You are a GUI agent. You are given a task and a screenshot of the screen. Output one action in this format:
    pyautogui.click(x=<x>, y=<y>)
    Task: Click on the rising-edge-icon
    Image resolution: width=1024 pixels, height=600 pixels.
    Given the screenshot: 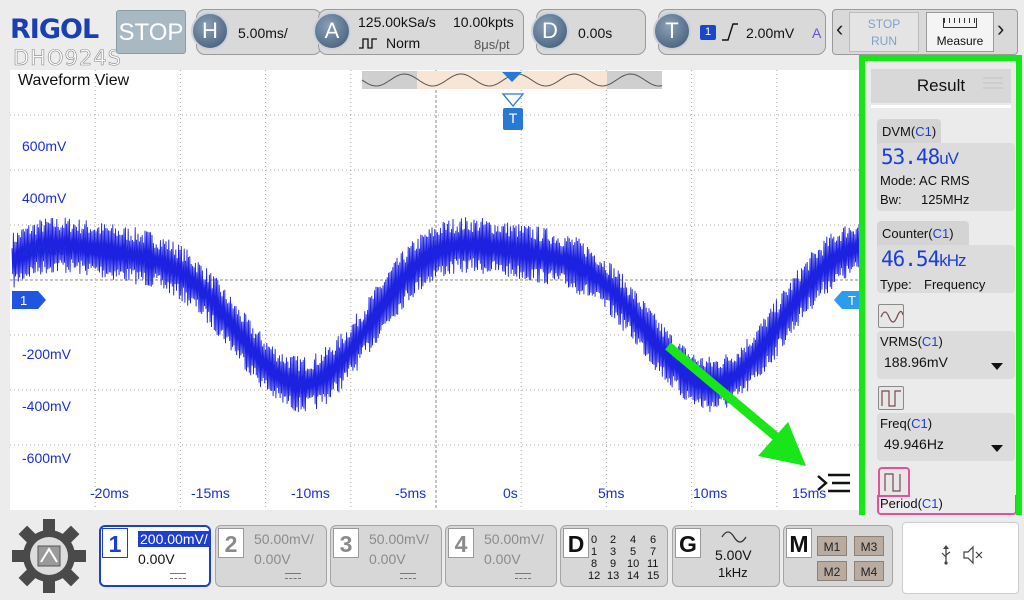 What is the action you would take?
    pyautogui.click(x=730, y=32)
    